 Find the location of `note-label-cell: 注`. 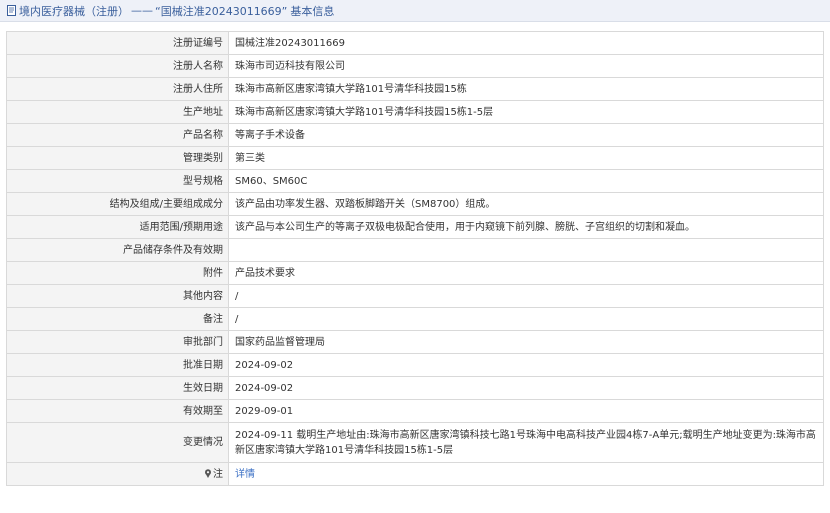

note-label-cell: 注 is located at coordinates (117, 474).